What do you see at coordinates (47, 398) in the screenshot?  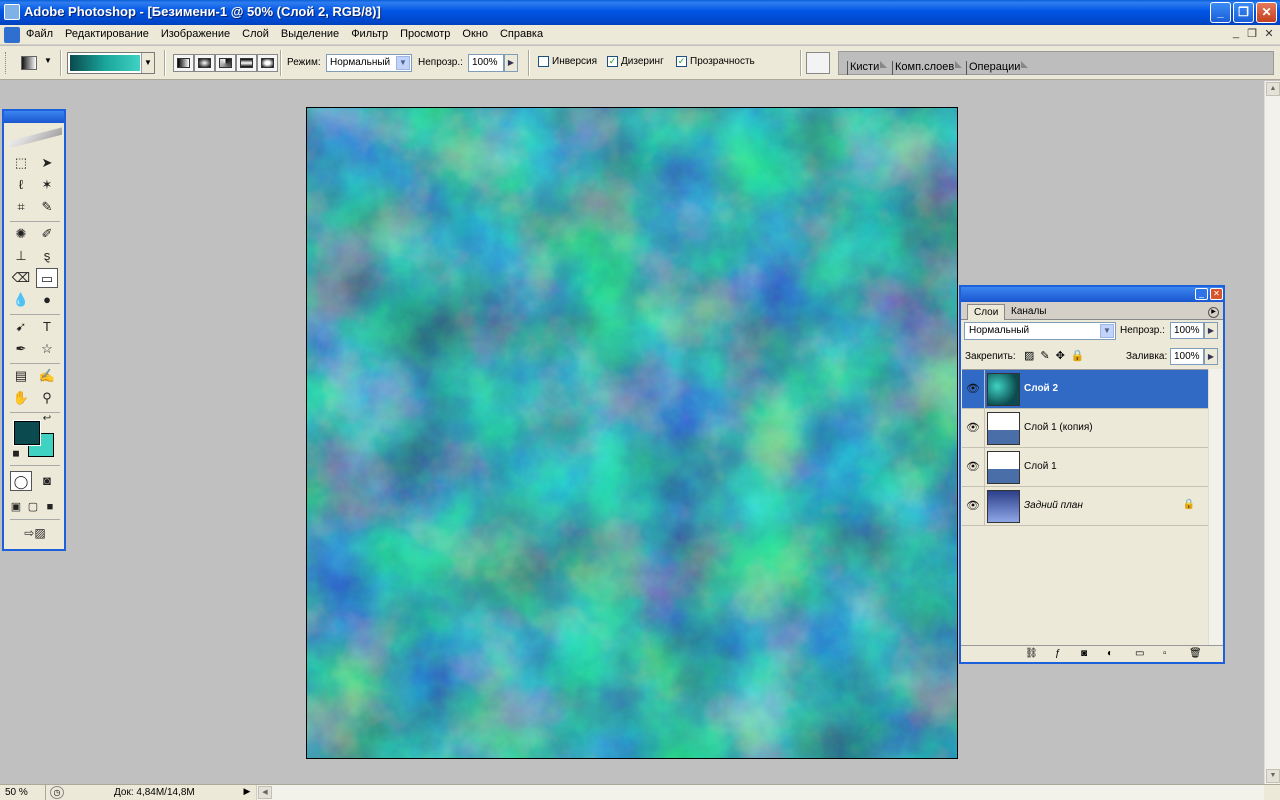 I see `zoom-tool-icon: ⚲` at bounding box center [47, 398].